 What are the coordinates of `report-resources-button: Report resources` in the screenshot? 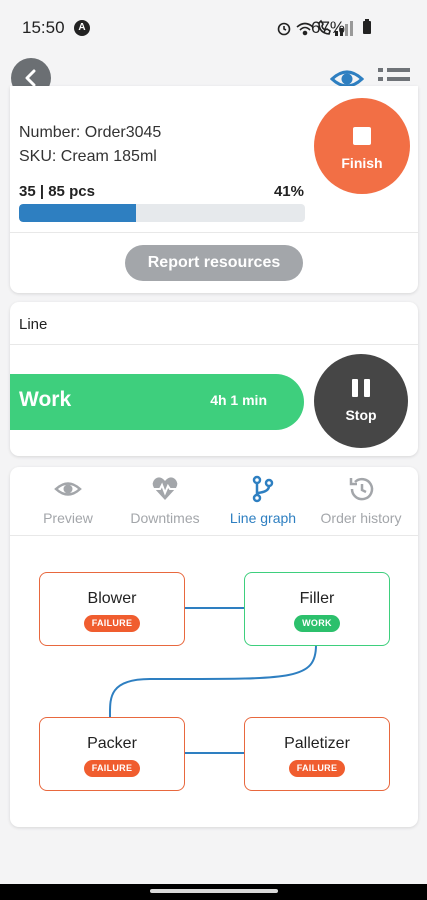 It's located at (214, 263).